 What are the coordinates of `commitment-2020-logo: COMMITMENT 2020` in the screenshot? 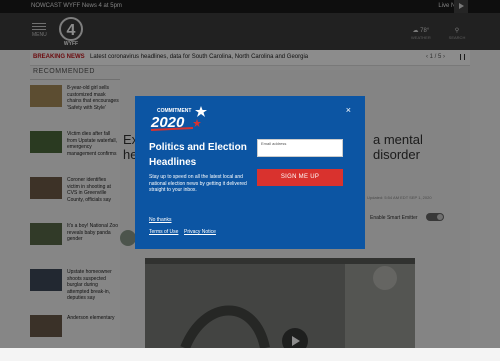 It's located at (178, 118).